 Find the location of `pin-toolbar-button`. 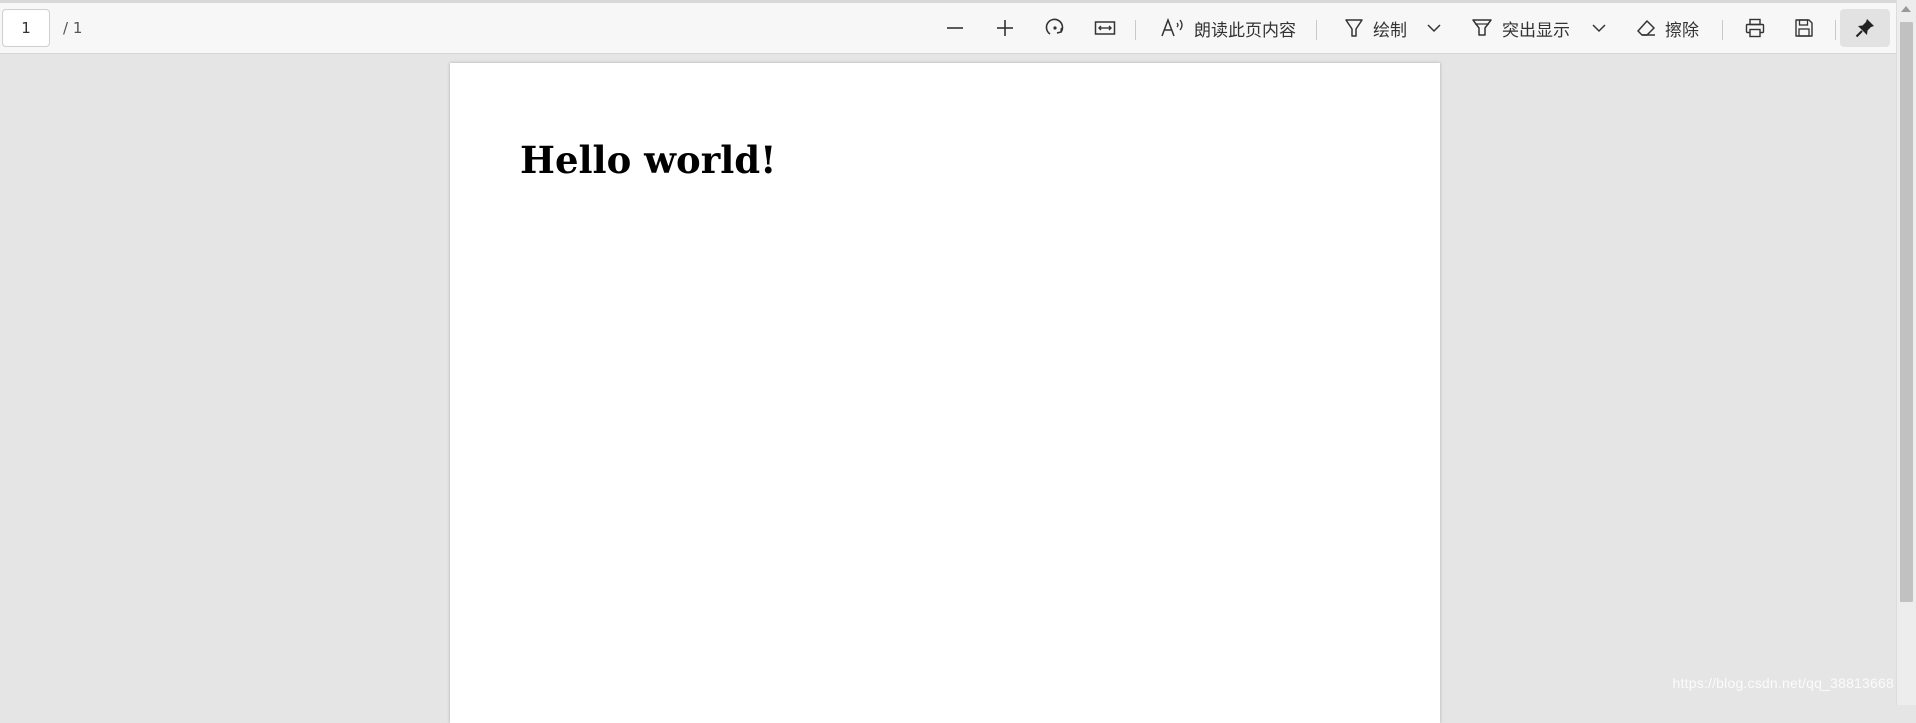

pin-toolbar-button is located at coordinates (1865, 28).